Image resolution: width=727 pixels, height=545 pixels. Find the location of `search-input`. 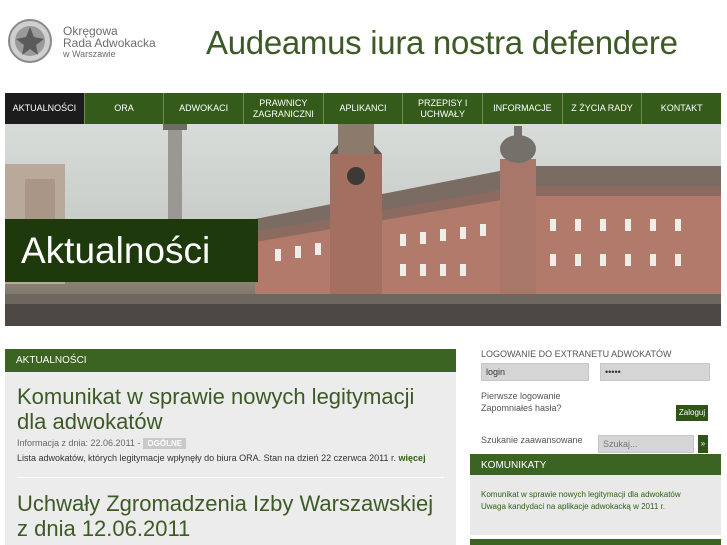

search-input is located at coordinates (646, 444).